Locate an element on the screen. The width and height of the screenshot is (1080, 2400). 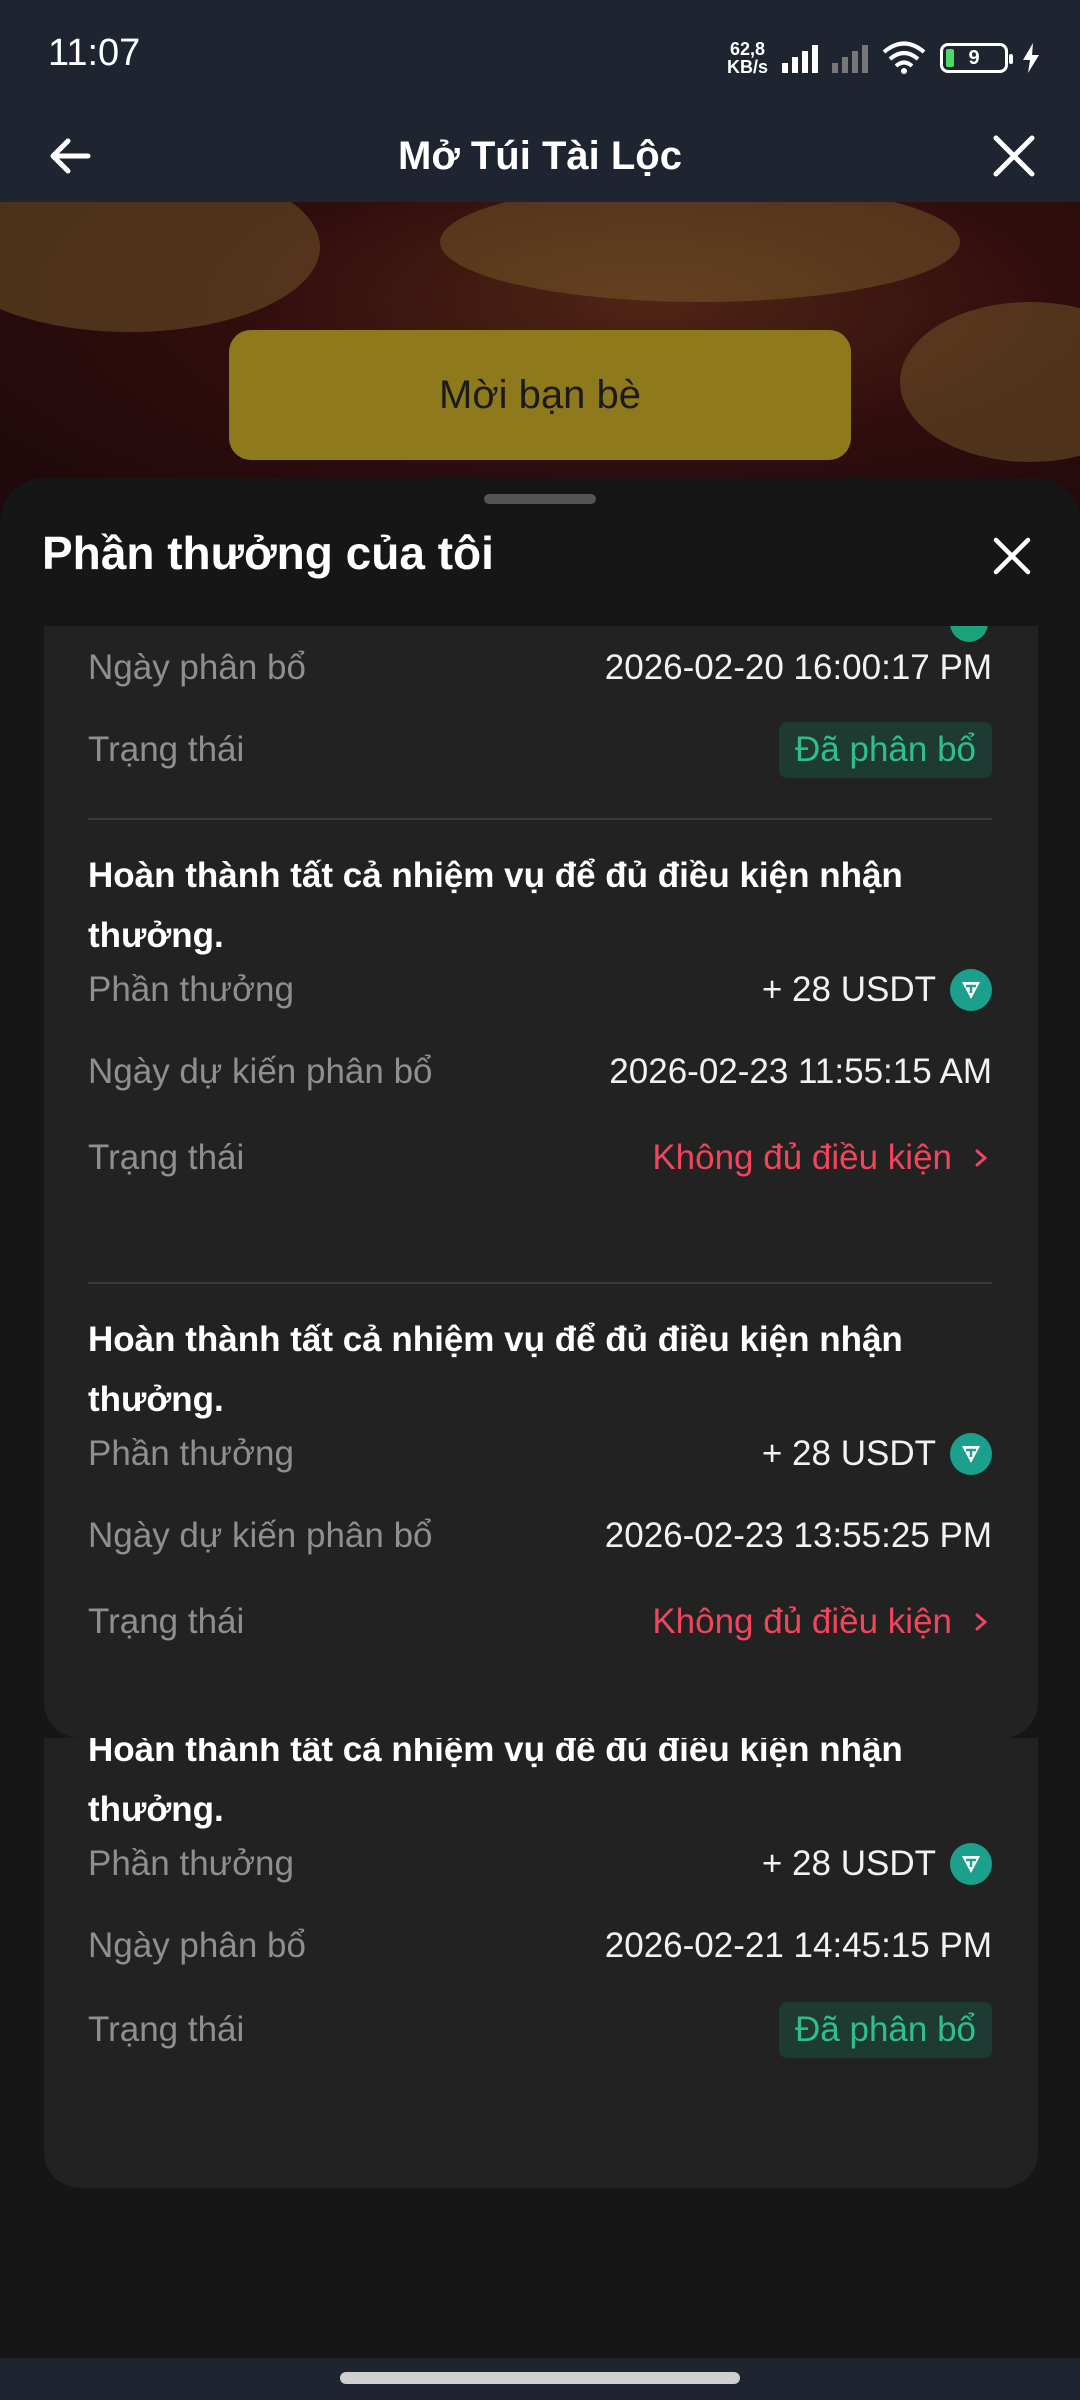
invite-friends-button: Mời bạn bè is located at coordinates (540, 395).